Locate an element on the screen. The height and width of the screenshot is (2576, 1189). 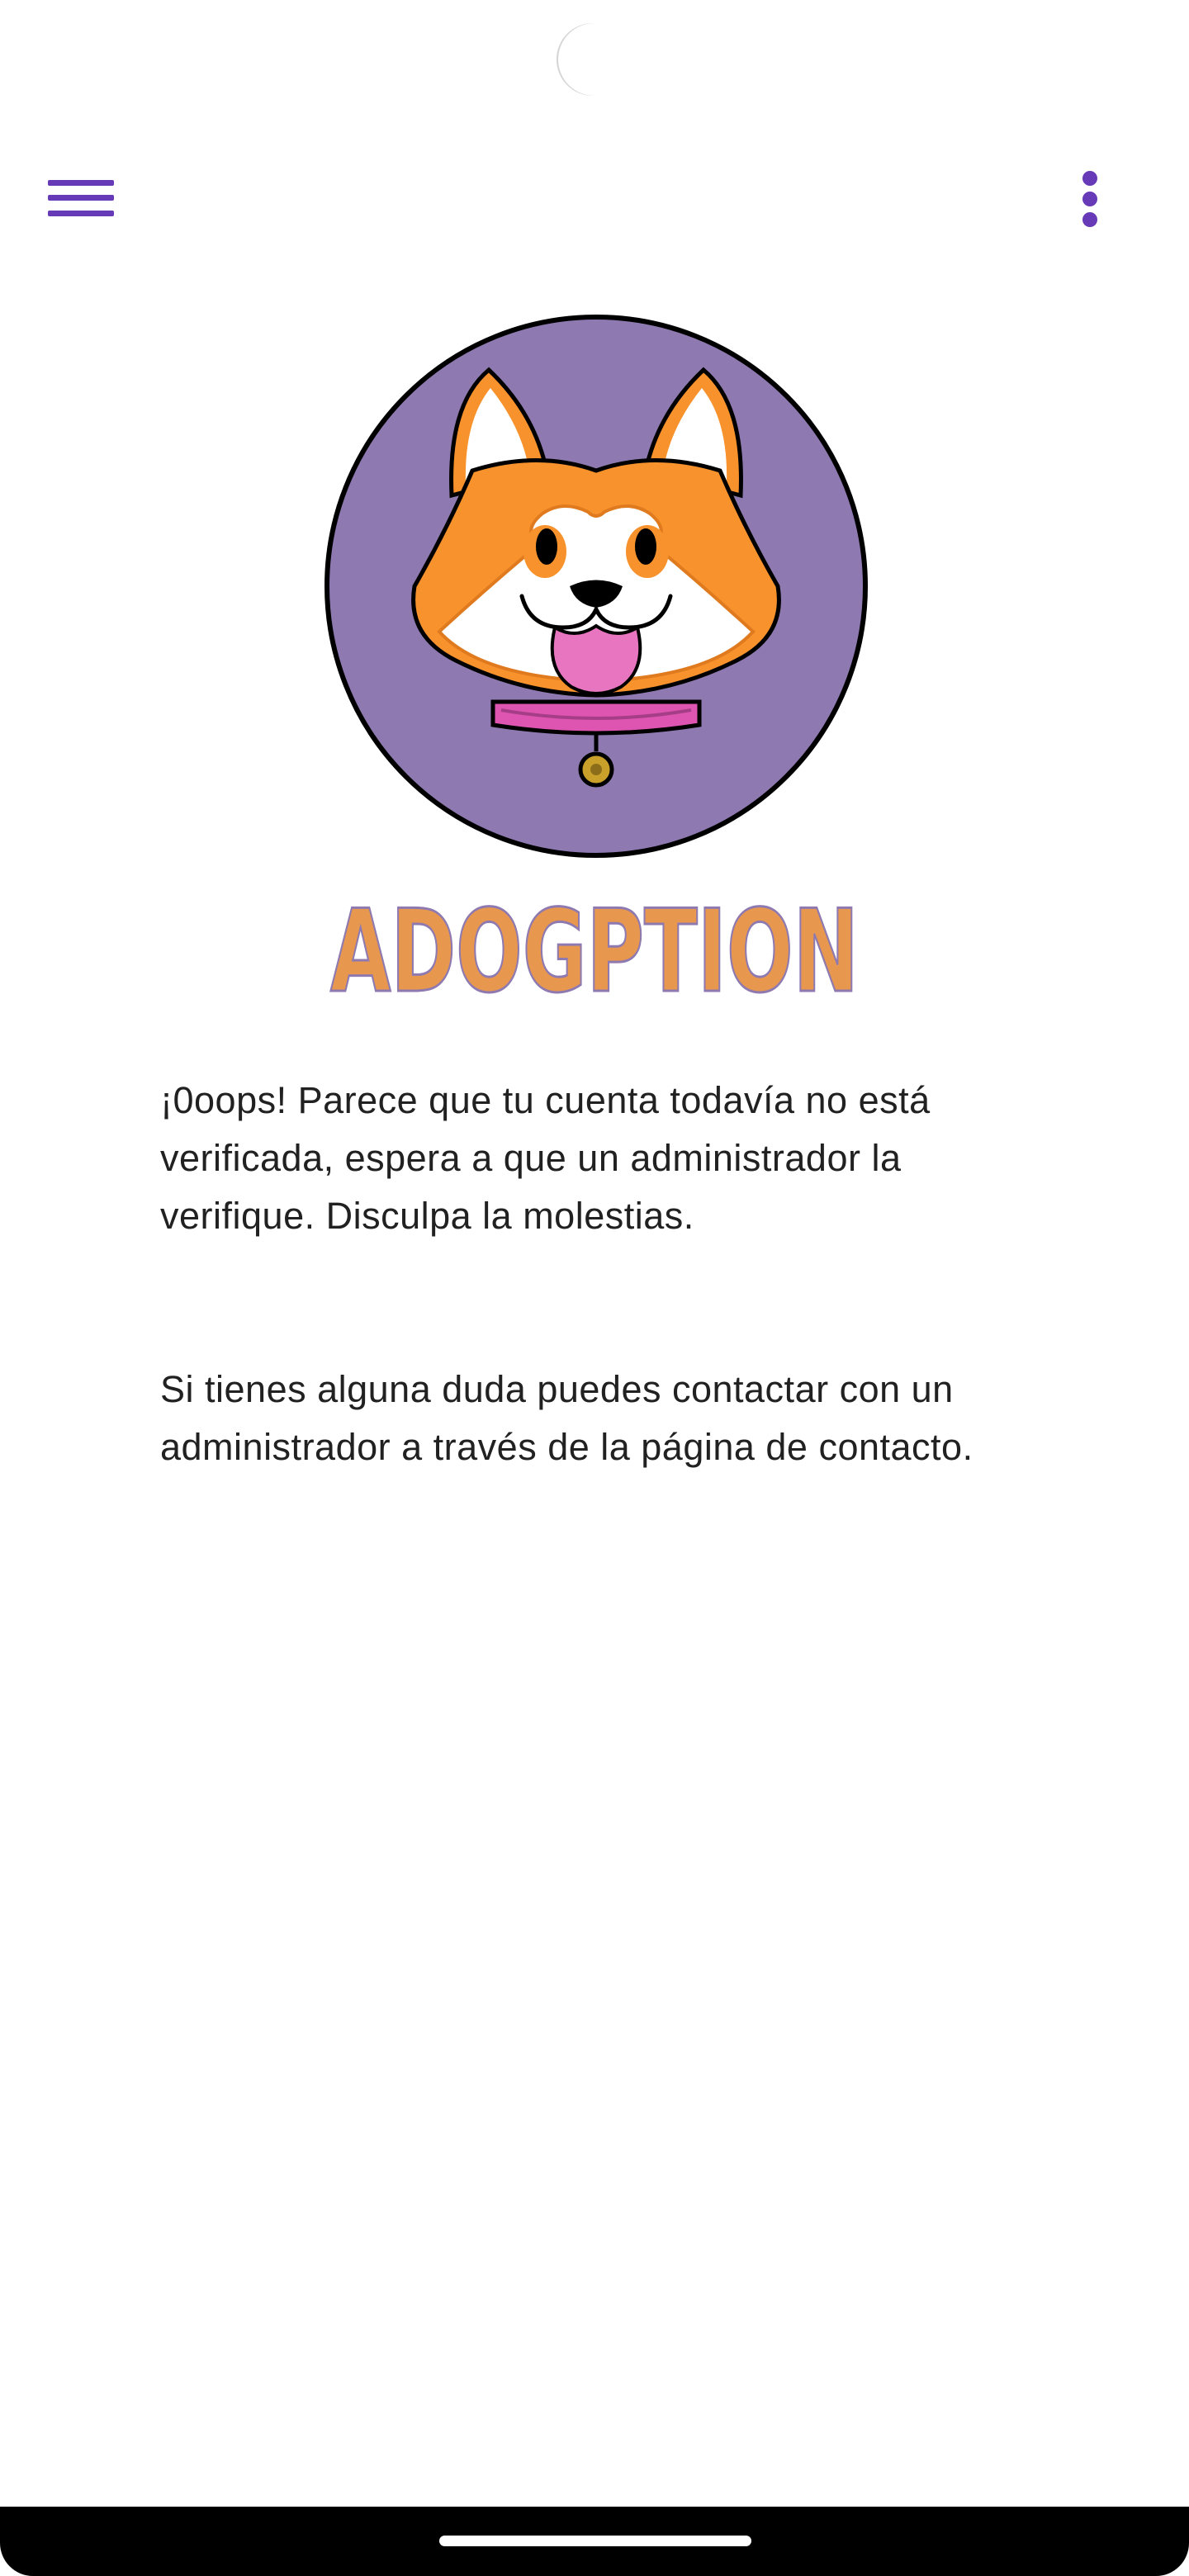
hamburger-menu-icon is located at coordinates (81, 198).